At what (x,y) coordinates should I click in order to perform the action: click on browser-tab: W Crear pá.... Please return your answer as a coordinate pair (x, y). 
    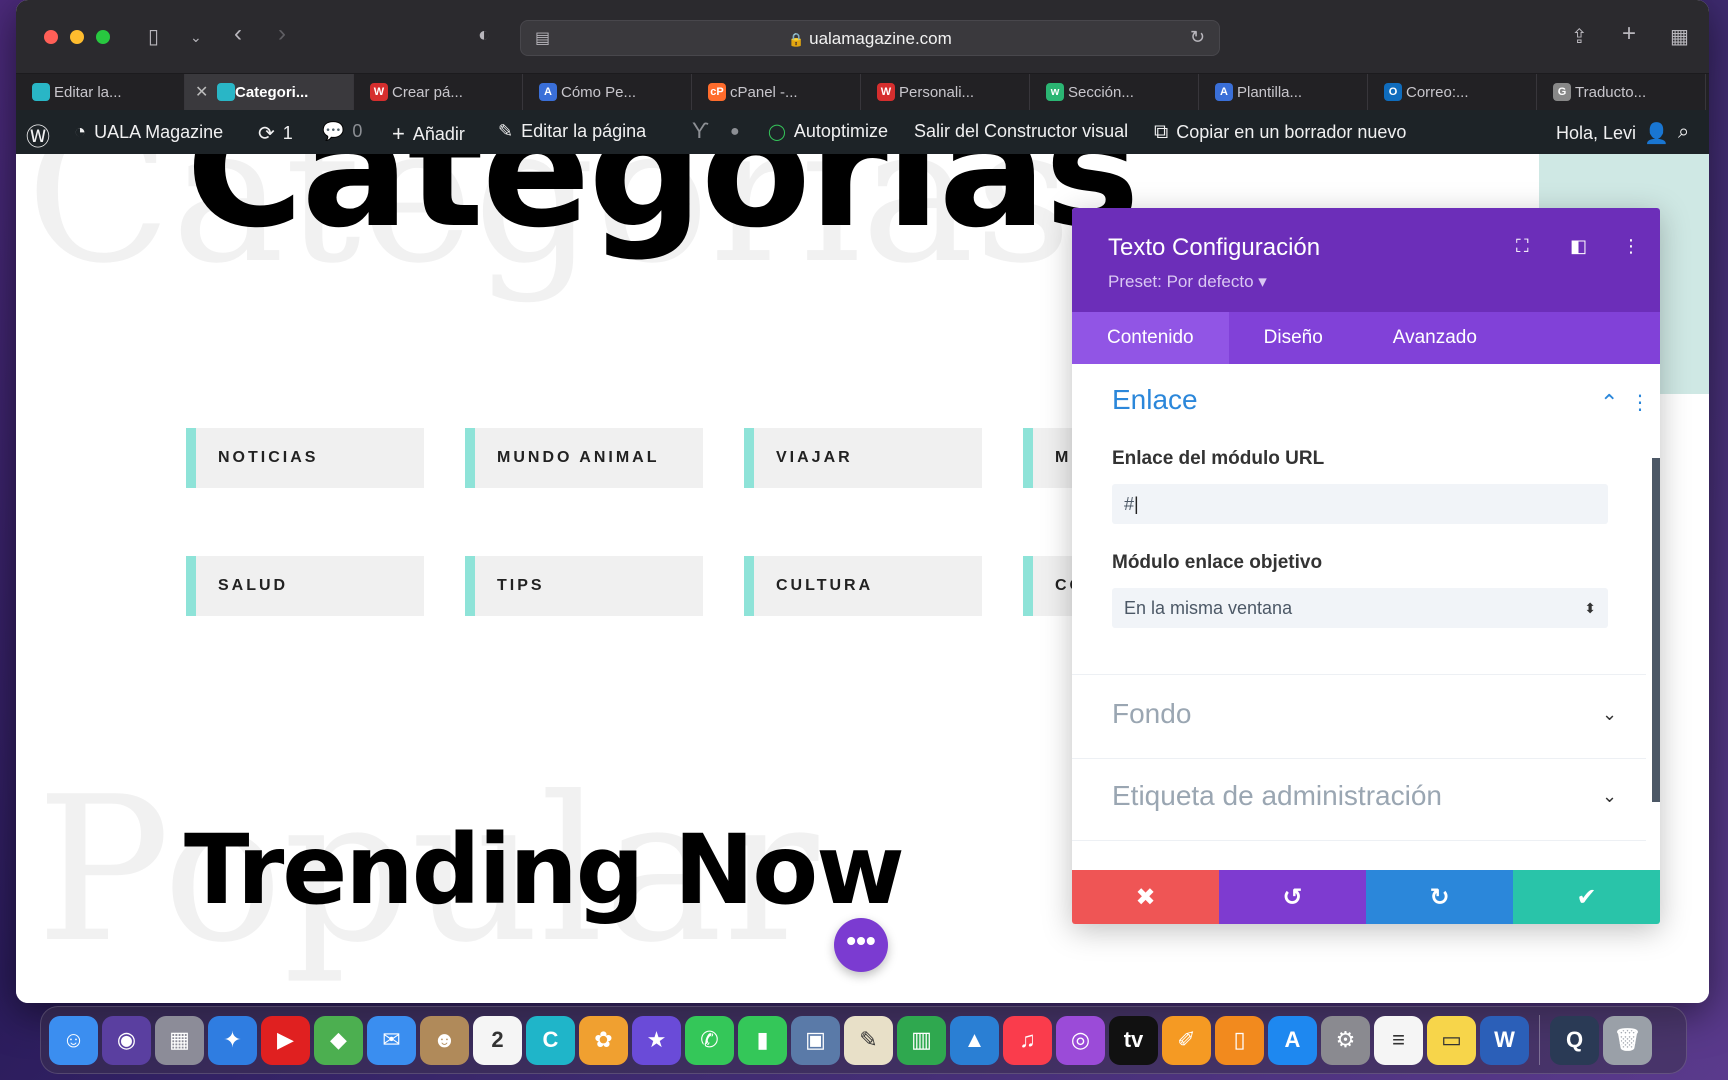
    Looking at the image, I should click on (438, 92).